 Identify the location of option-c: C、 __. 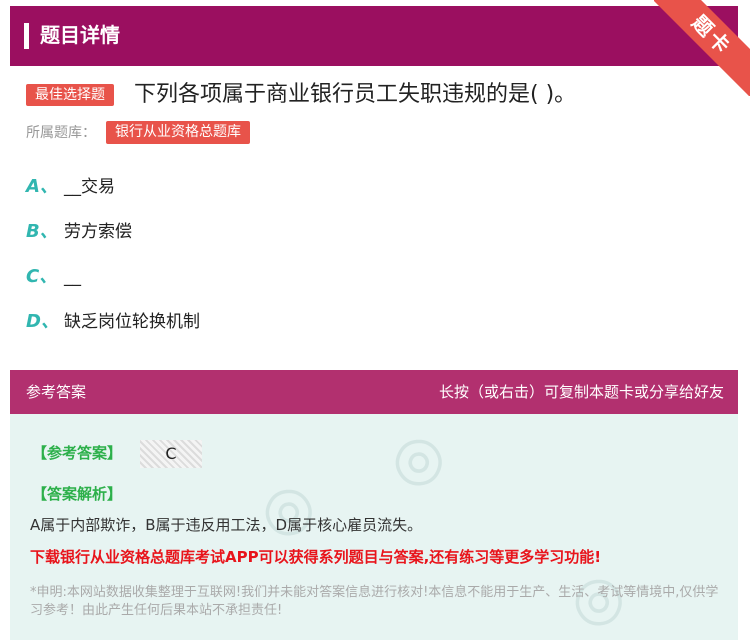
(326, 277).